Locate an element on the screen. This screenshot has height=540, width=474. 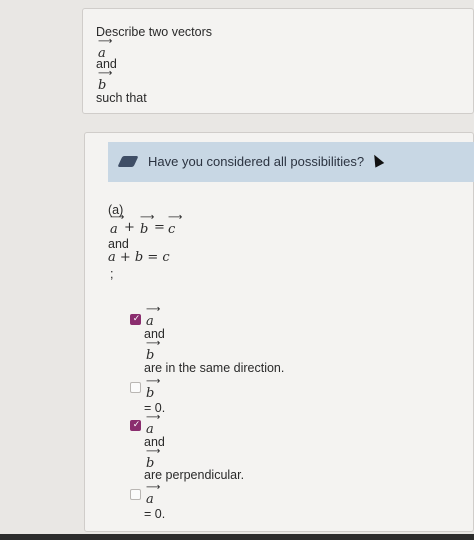
scalar-equation: a + b = c is located at coordinates (139, 257).